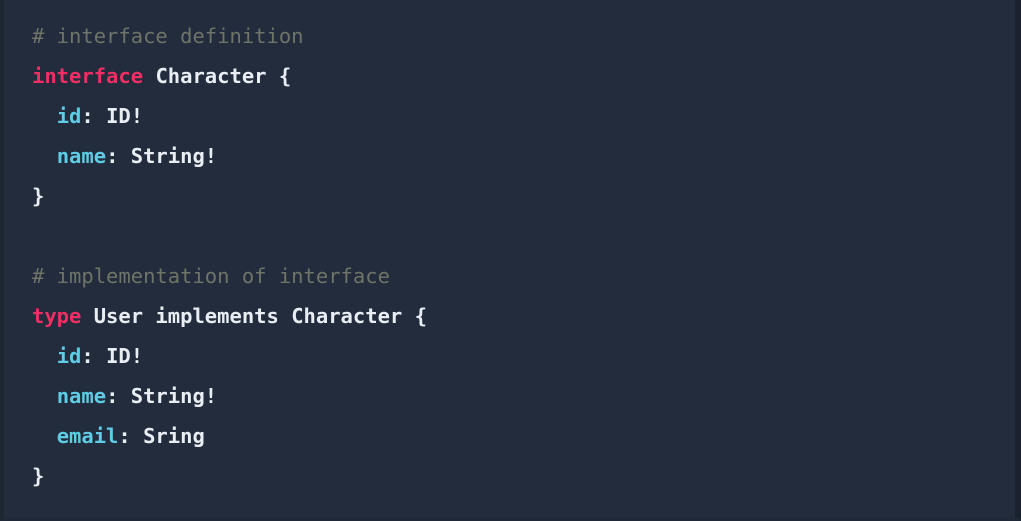  Describe the element at coordinates (523, 276) in the screenshot. I see `code-line: # implementation of interface` at that location.